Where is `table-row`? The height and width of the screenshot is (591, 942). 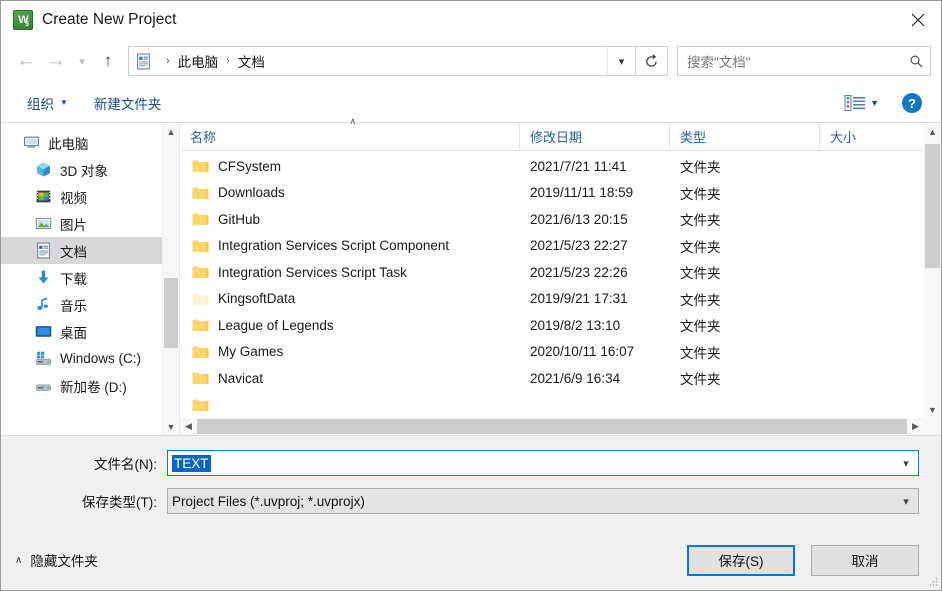
table-row is located at coordinates (560, 405).